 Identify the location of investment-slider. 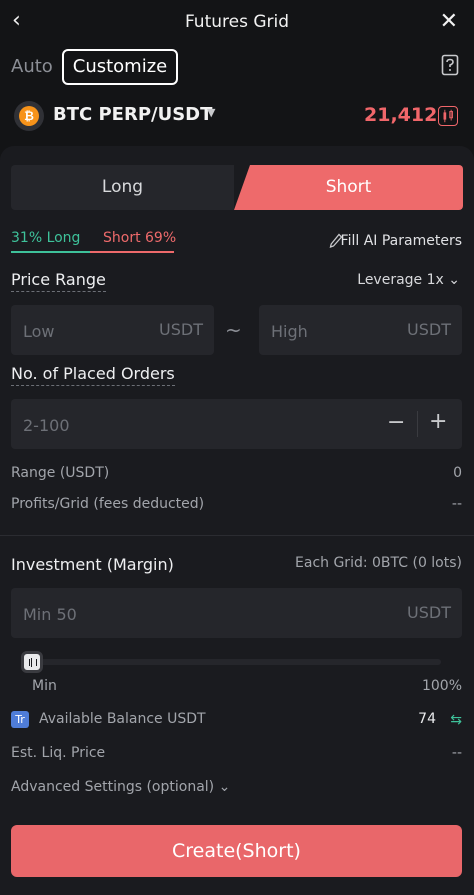
(235, 662).